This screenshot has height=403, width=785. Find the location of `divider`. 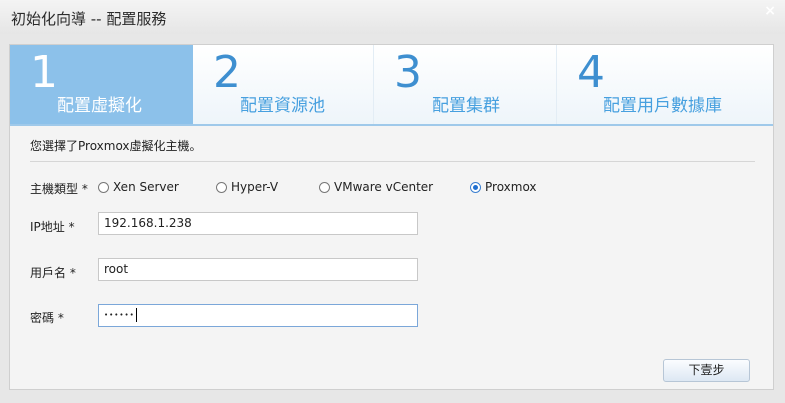

divider is located at coordinates (392, 161).